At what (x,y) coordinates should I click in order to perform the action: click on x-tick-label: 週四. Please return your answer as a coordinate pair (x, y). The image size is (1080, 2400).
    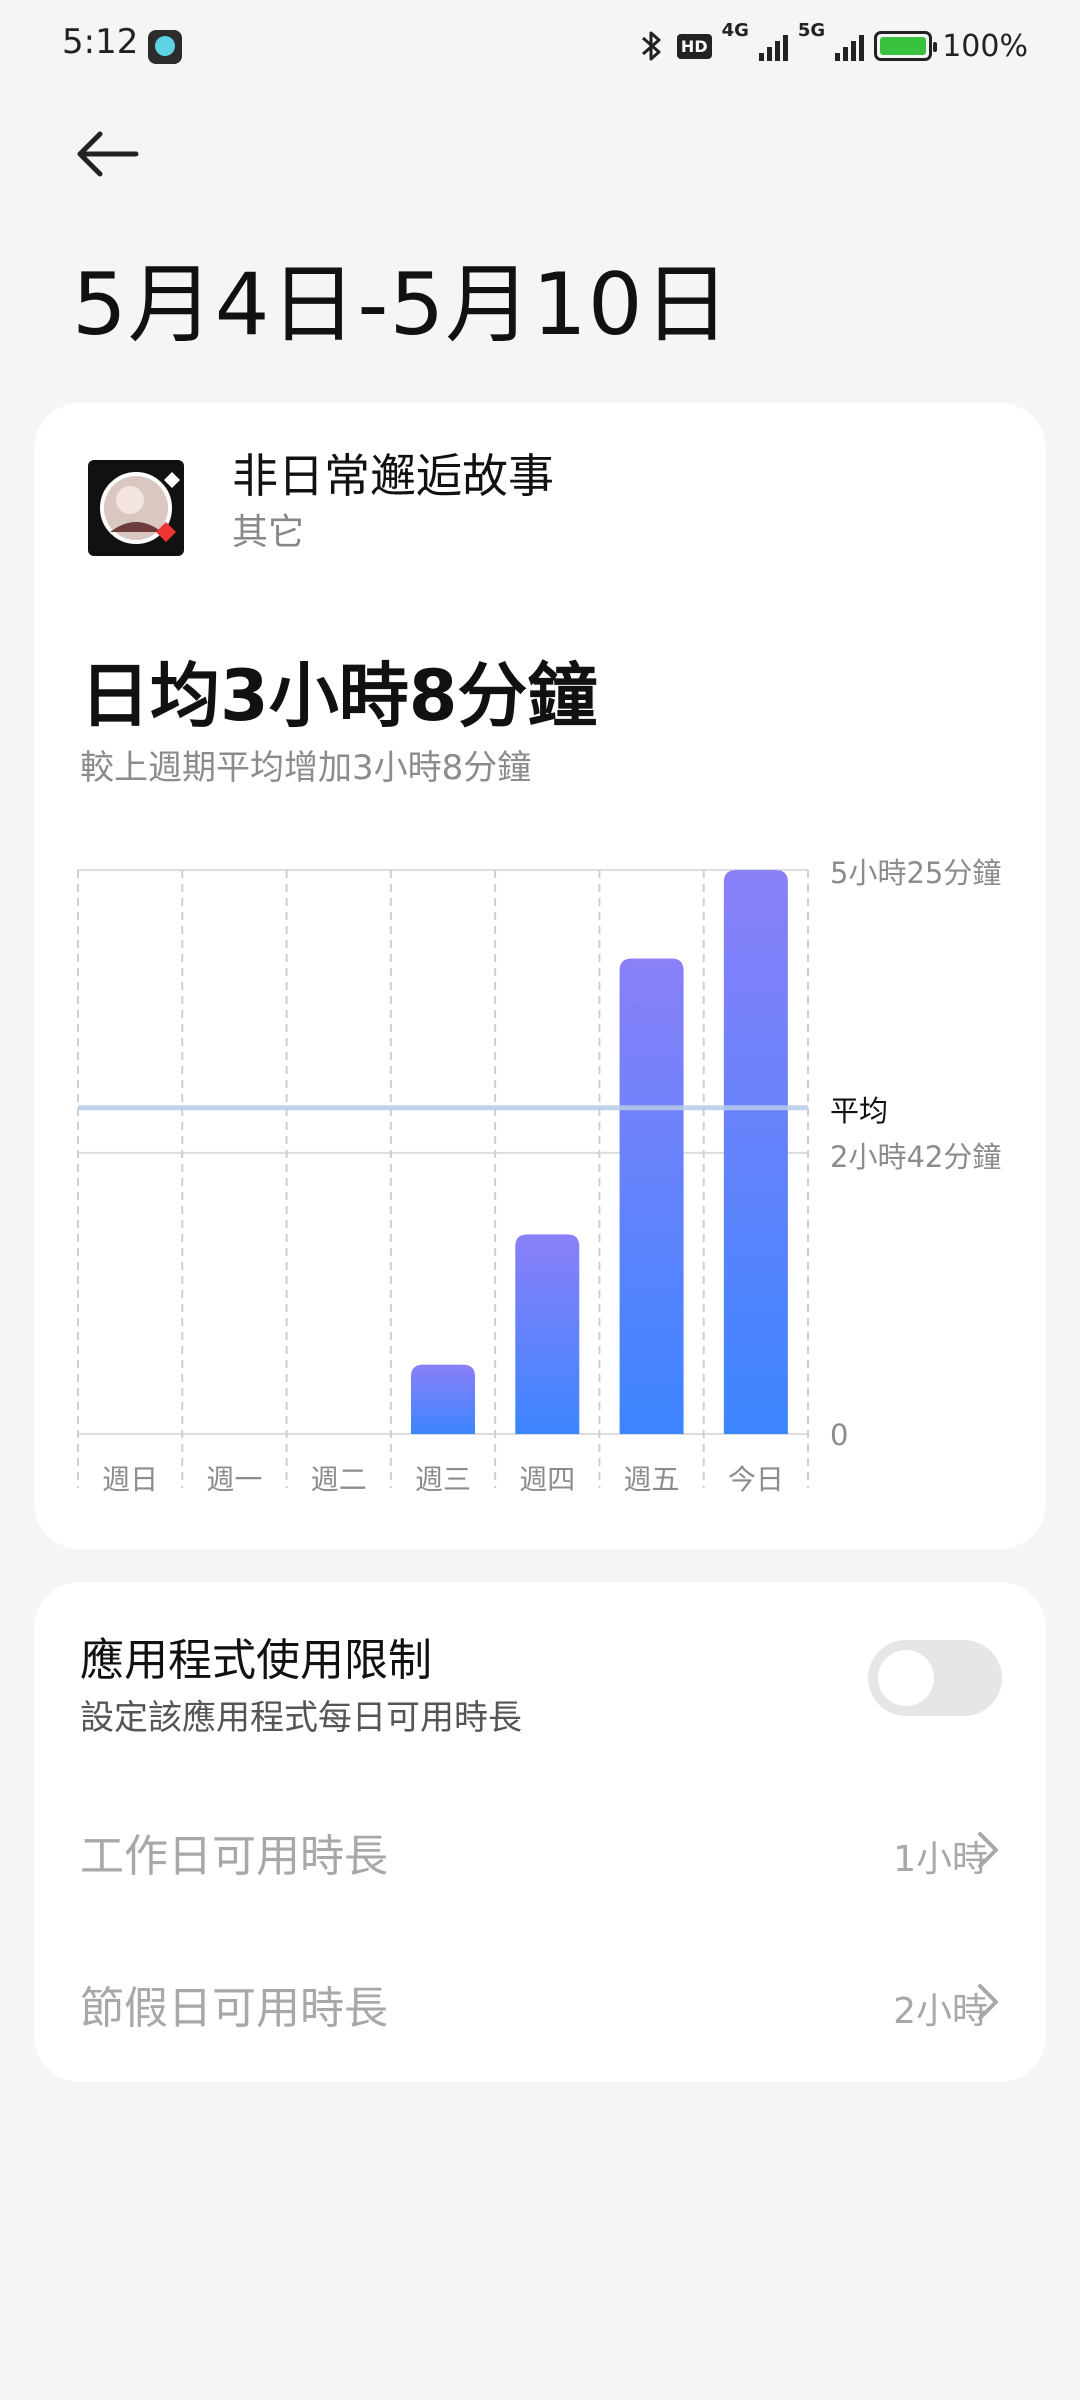
    Looking at the image, I should click on (547, 1479).